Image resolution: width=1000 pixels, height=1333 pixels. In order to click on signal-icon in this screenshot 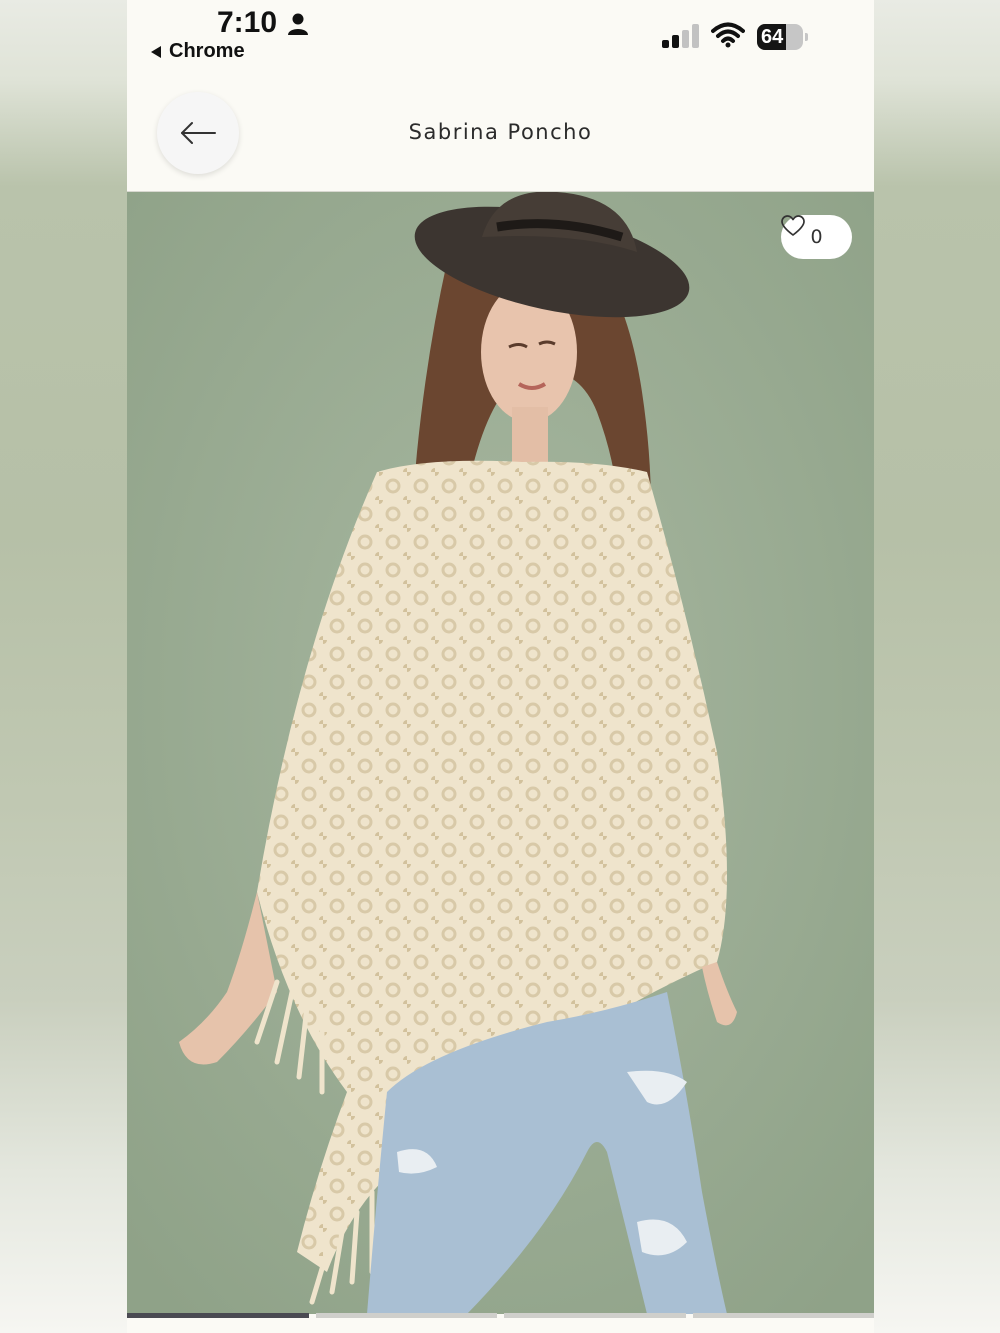, I will do `click(680, 36)`.